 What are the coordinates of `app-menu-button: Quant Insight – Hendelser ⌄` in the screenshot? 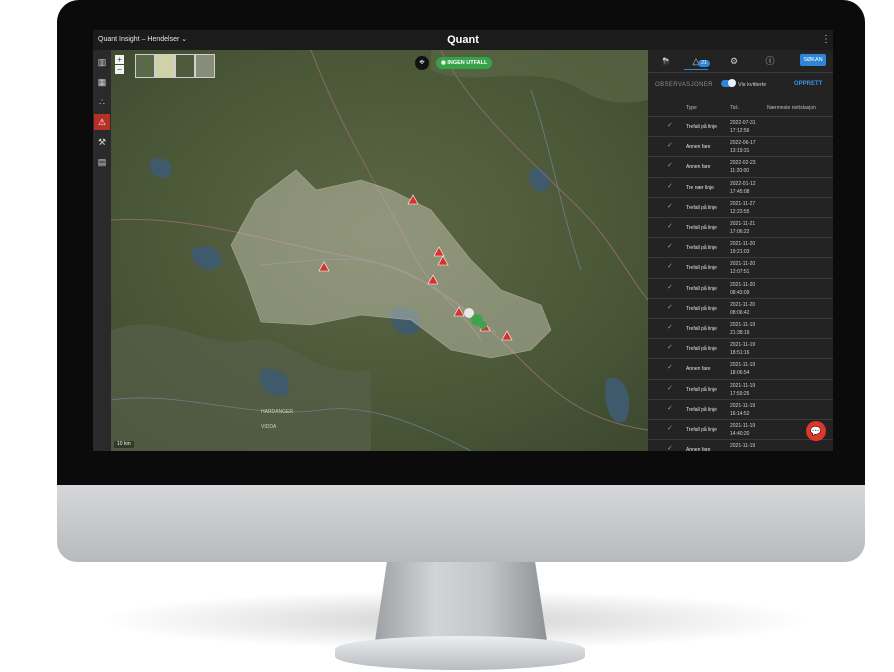 It's located at (142, 40).